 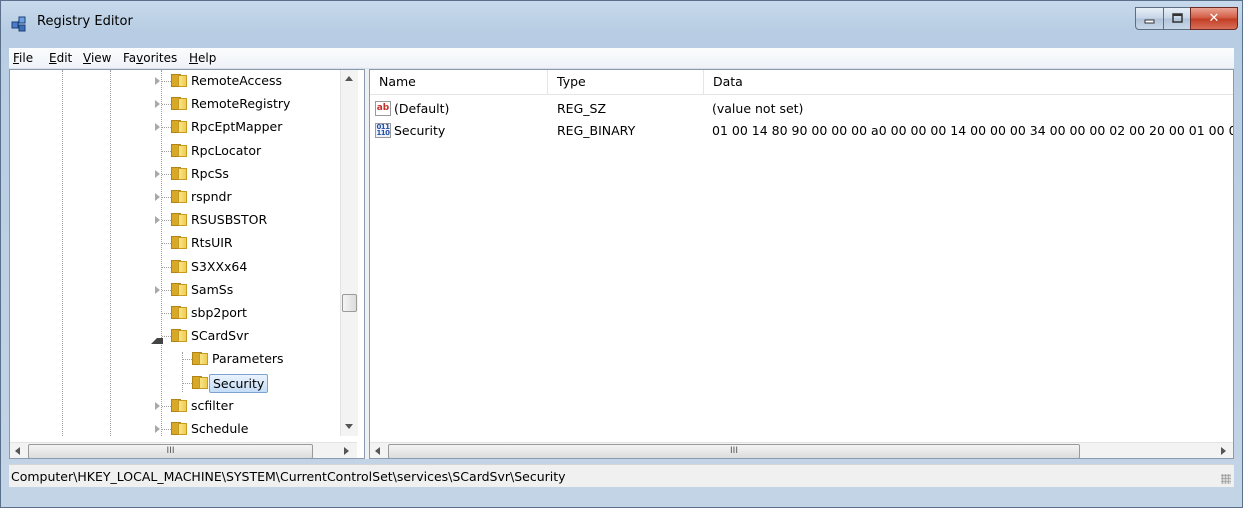 I want to click on tree-horizontal-scrollbar: III, so click(x=183, y=450).